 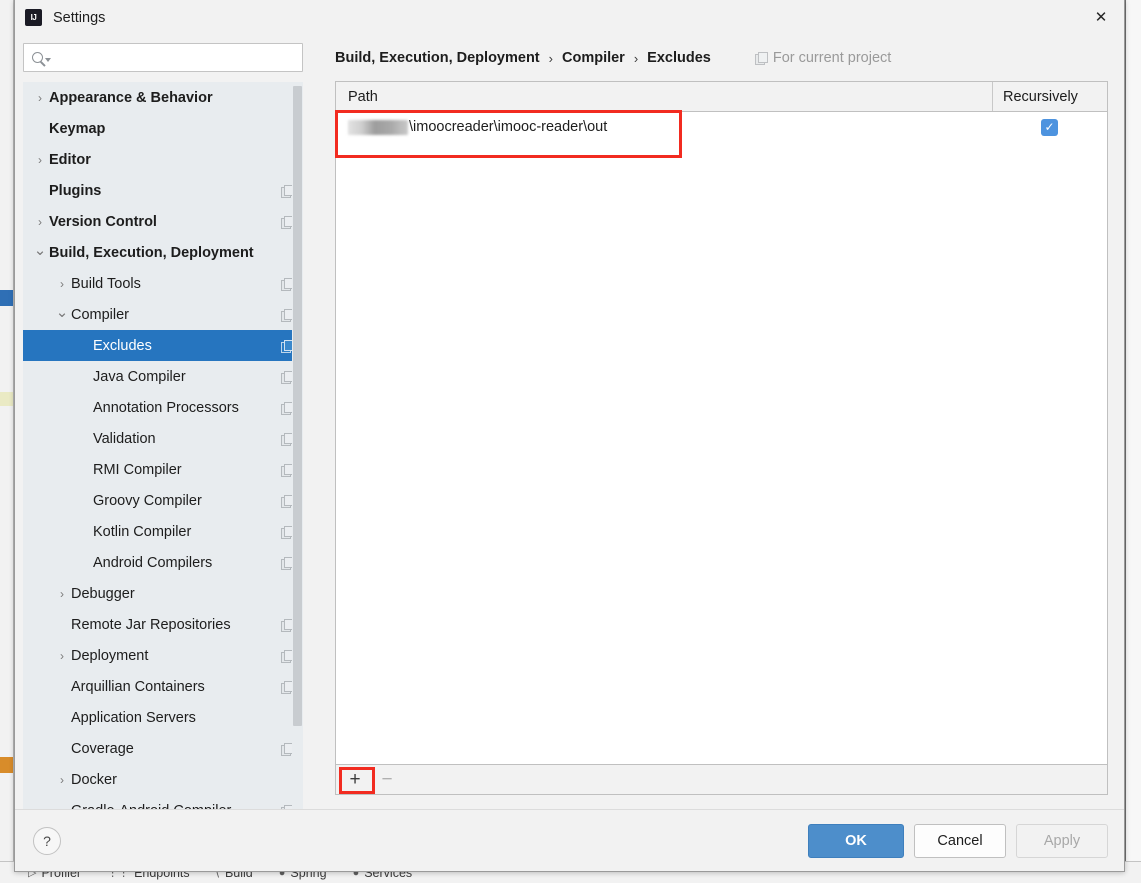 What do you see at coordinates (721, 779) in the screenshot?
I see `table-toolbar: + −` at bounding box center [721, 779].